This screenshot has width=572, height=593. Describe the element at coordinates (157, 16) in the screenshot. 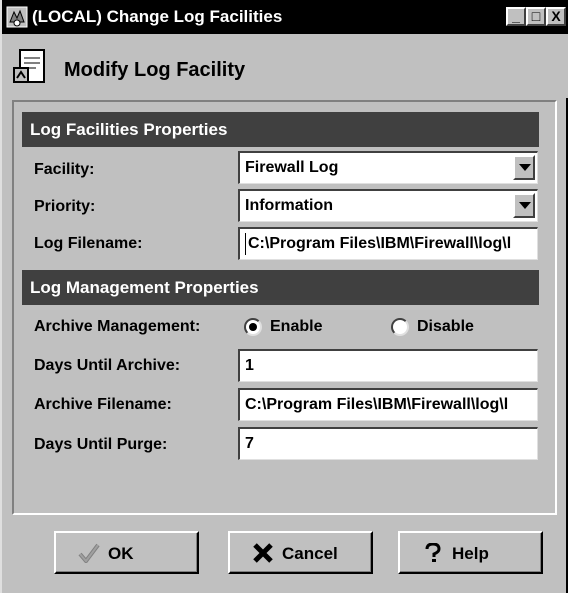

I see `window-title: (LOCAL) Change Log Facilities` at that location.